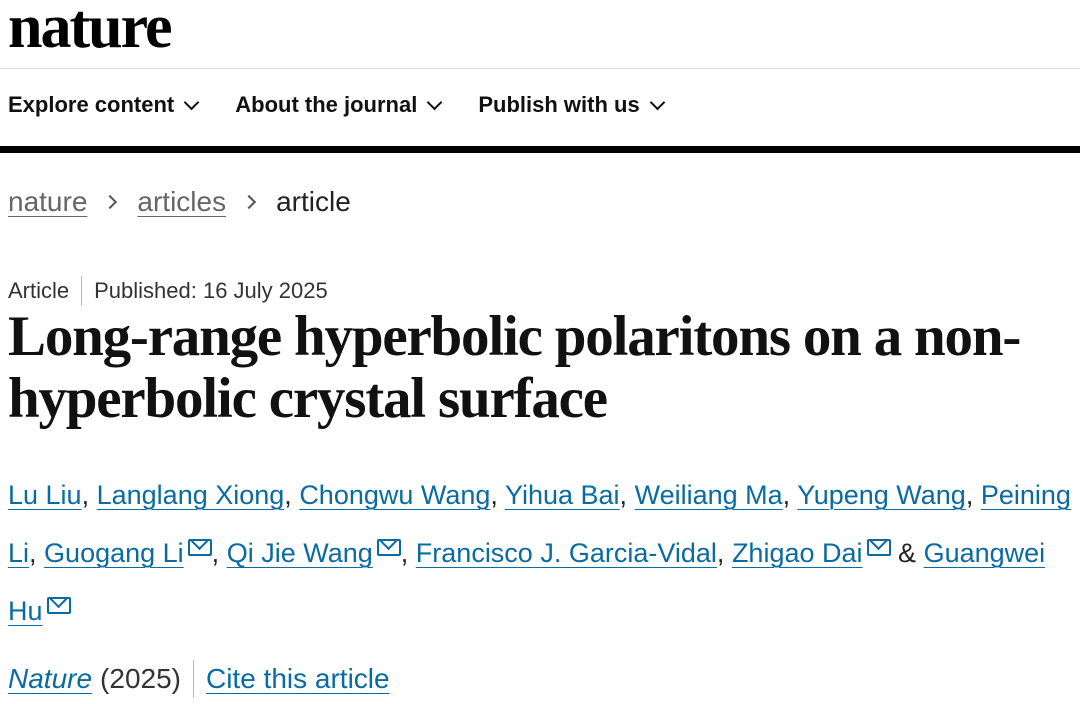  I want to click on author-link: Qi Jie Wang, so click(300, 553).